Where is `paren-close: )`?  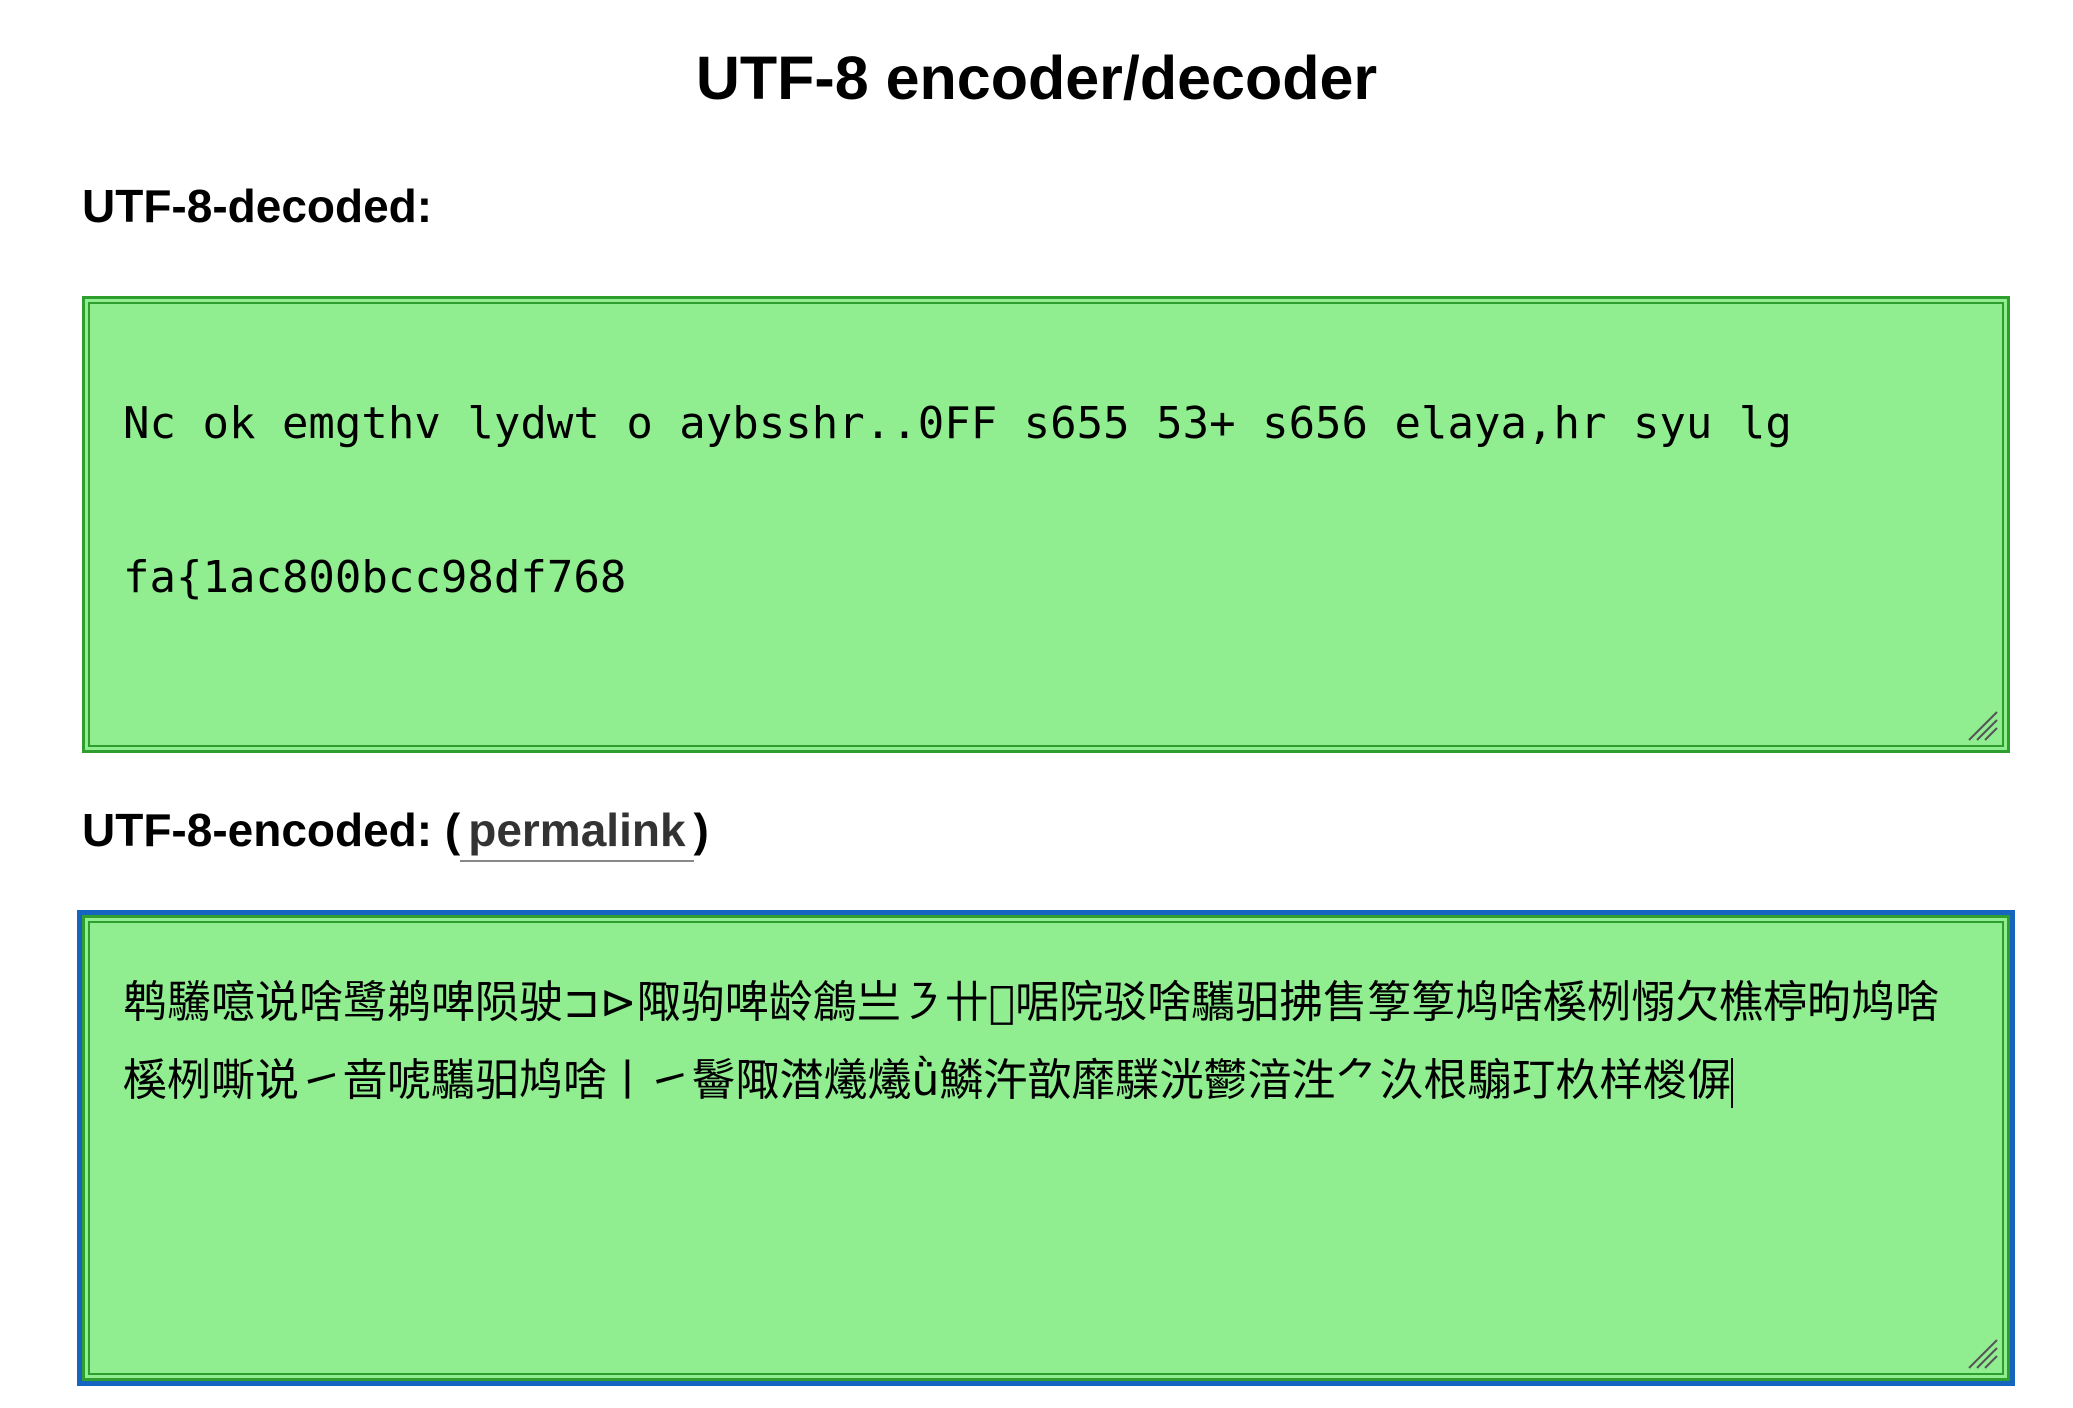 paren-close: ) is located at coordinates (701, 830).